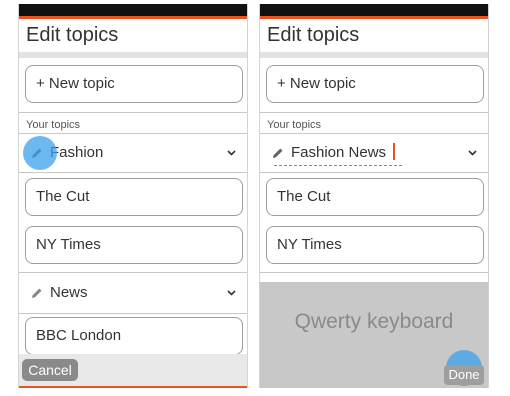 This screenshot has width=510, height=396. Describe the element at coordinates (338, 165) in the screenshot. I see `edit-underline` at that location.